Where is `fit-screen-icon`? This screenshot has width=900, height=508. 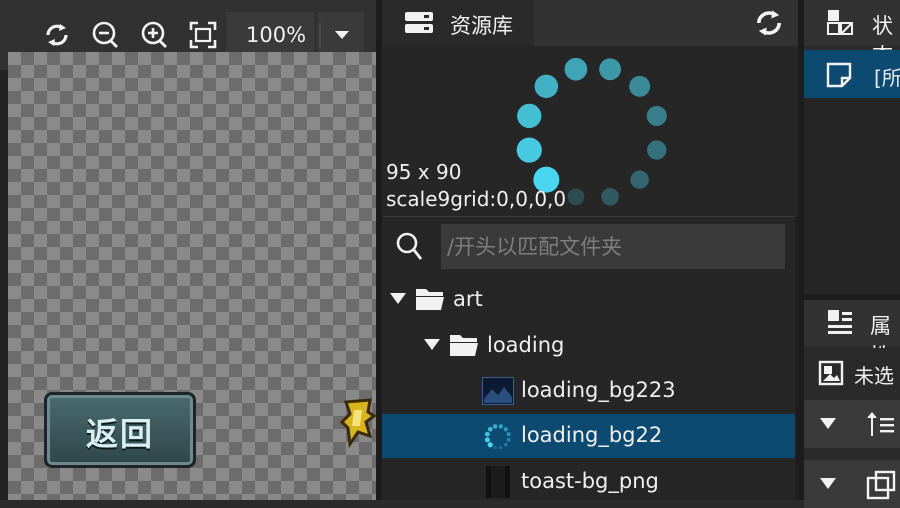
fit-screen-icon is located at coordinates (203, 35).